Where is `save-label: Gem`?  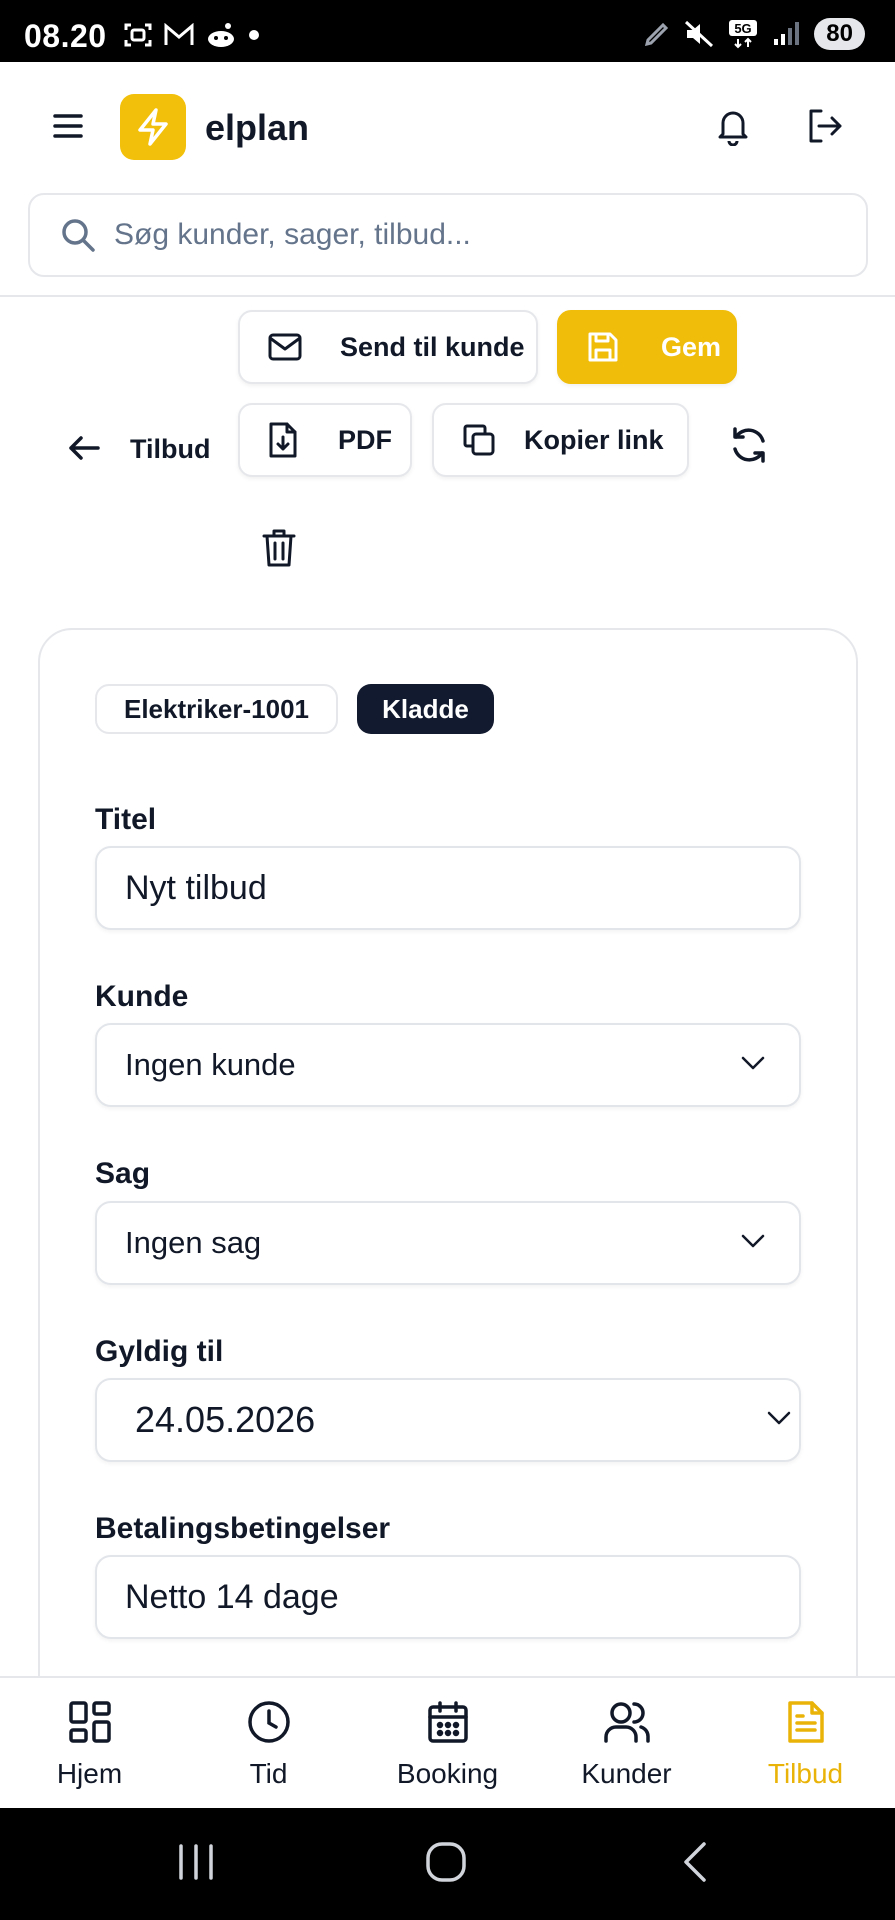
save-label: Gem is located at coordinates (691, 346).